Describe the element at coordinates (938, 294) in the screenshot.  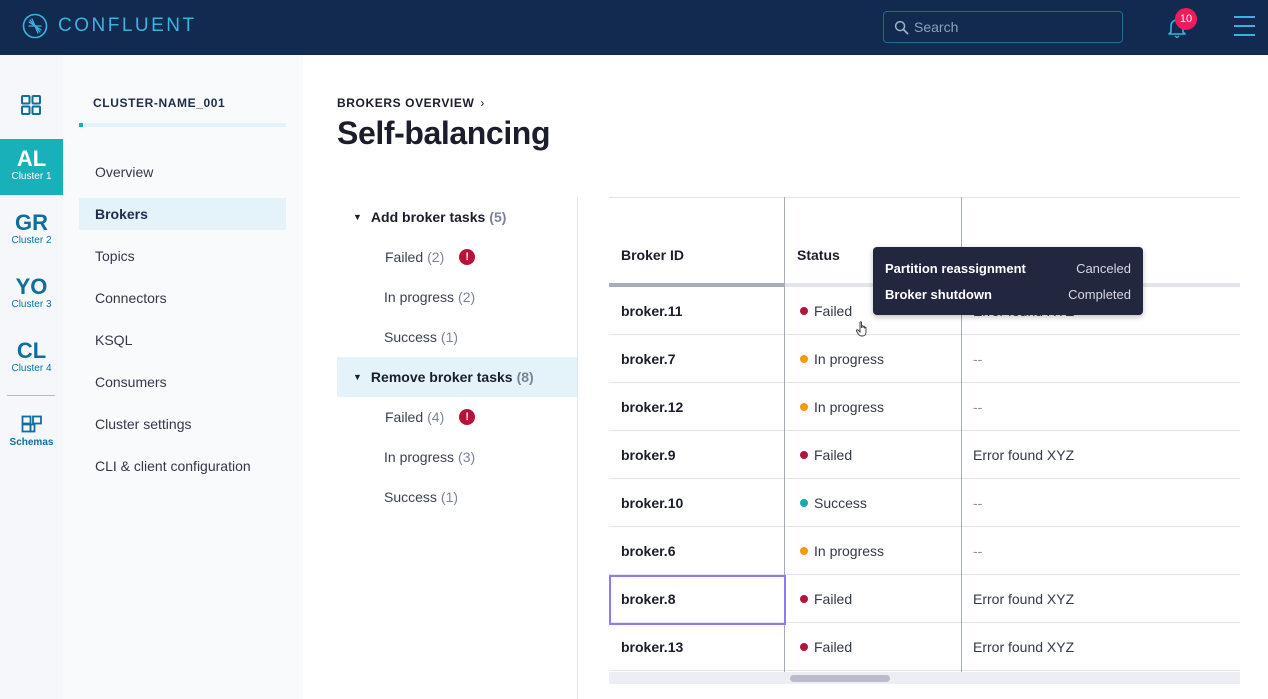
I see `tooltip-key: Broker shutdown` at that location.